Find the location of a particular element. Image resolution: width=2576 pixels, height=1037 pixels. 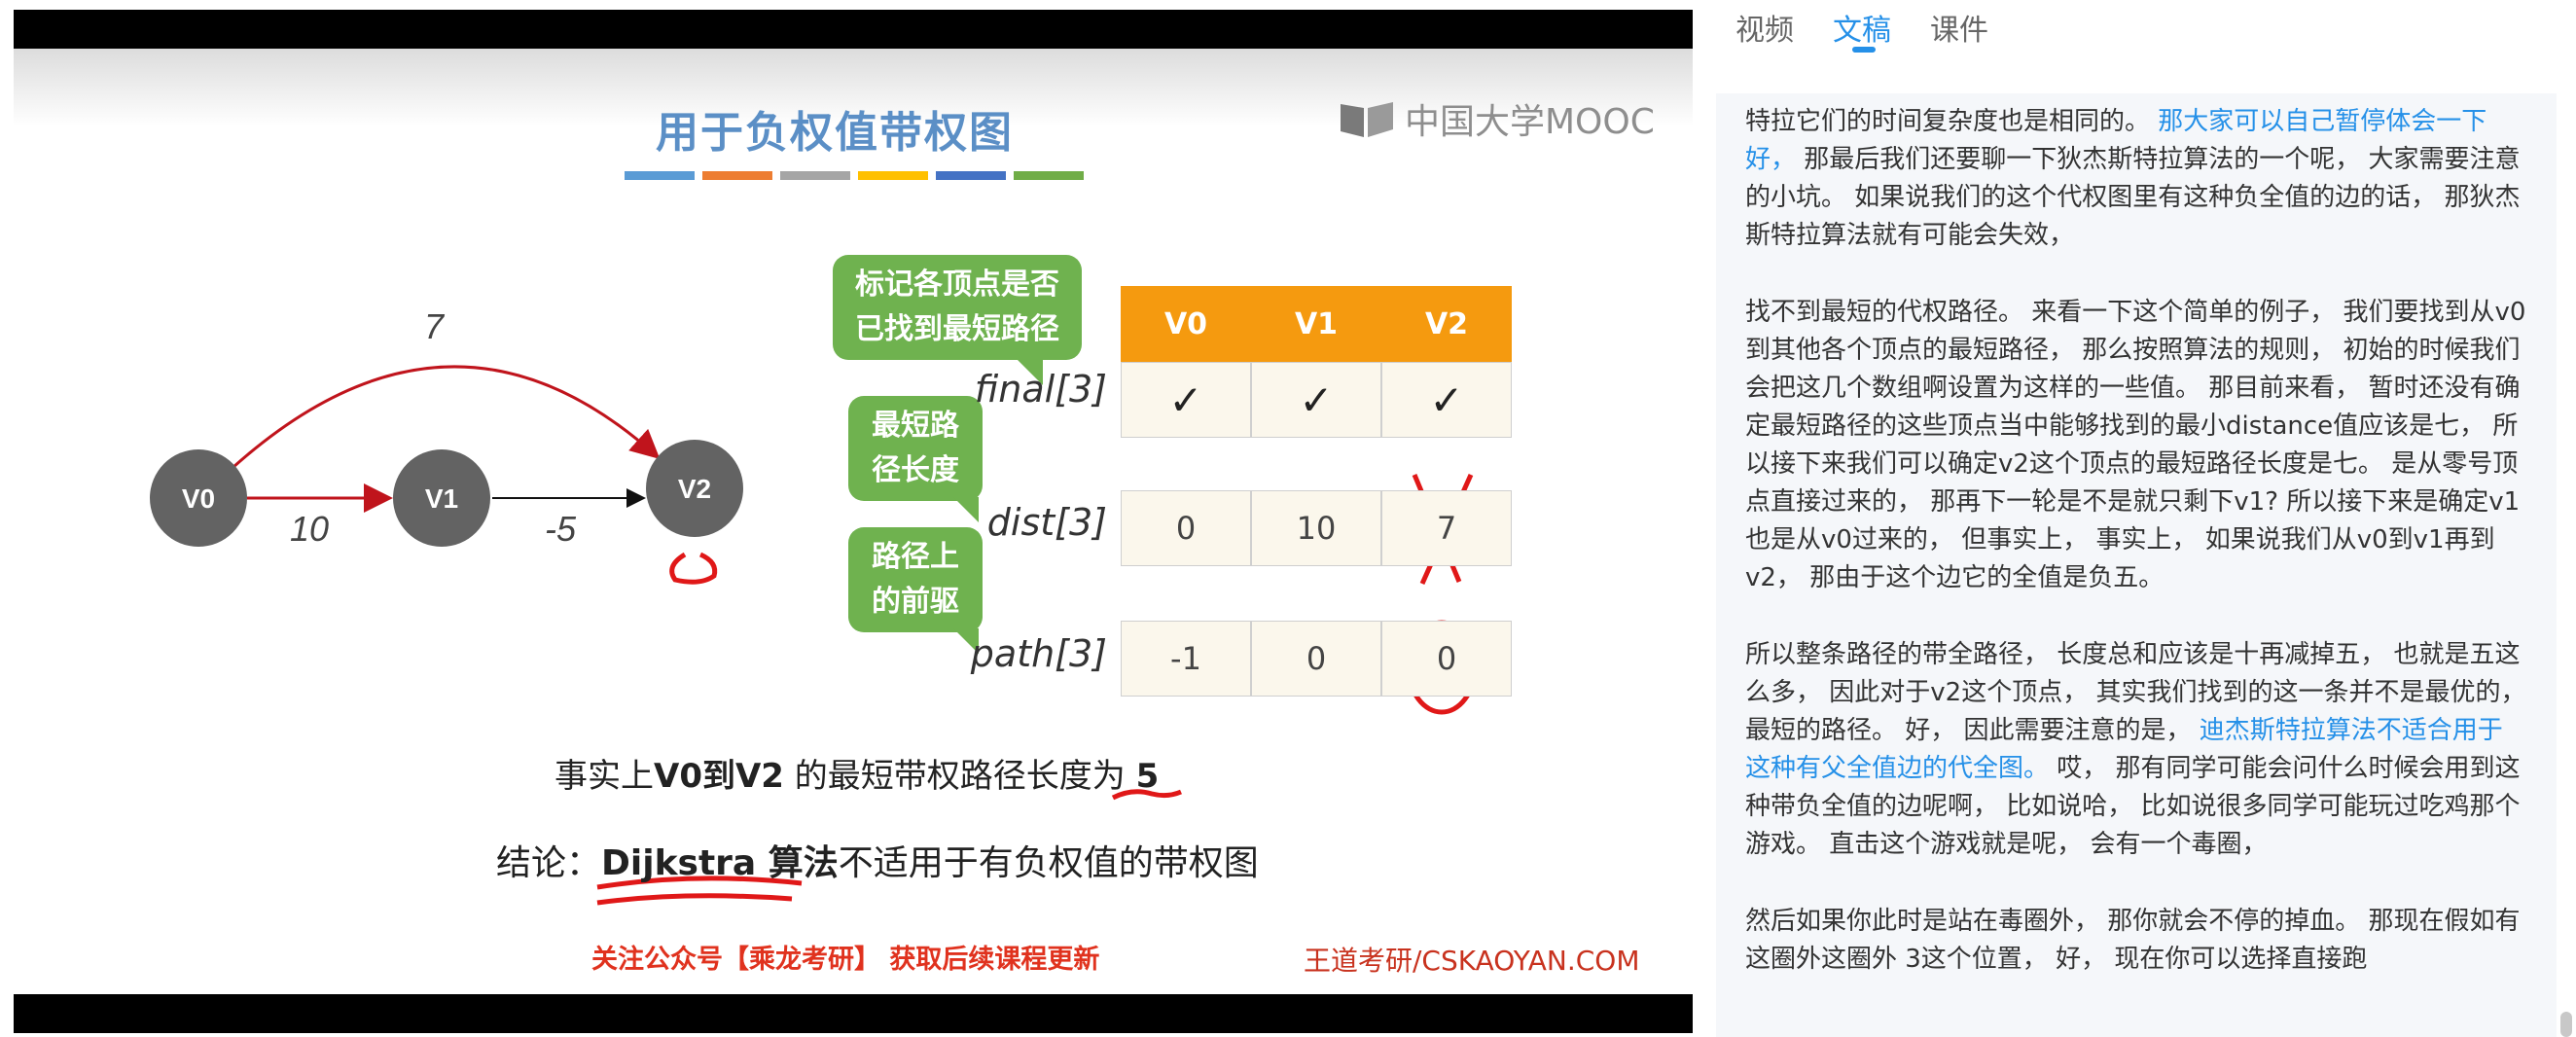

fact-middle: 的最短带权路径长度为 is located at coordinates (959, 776).